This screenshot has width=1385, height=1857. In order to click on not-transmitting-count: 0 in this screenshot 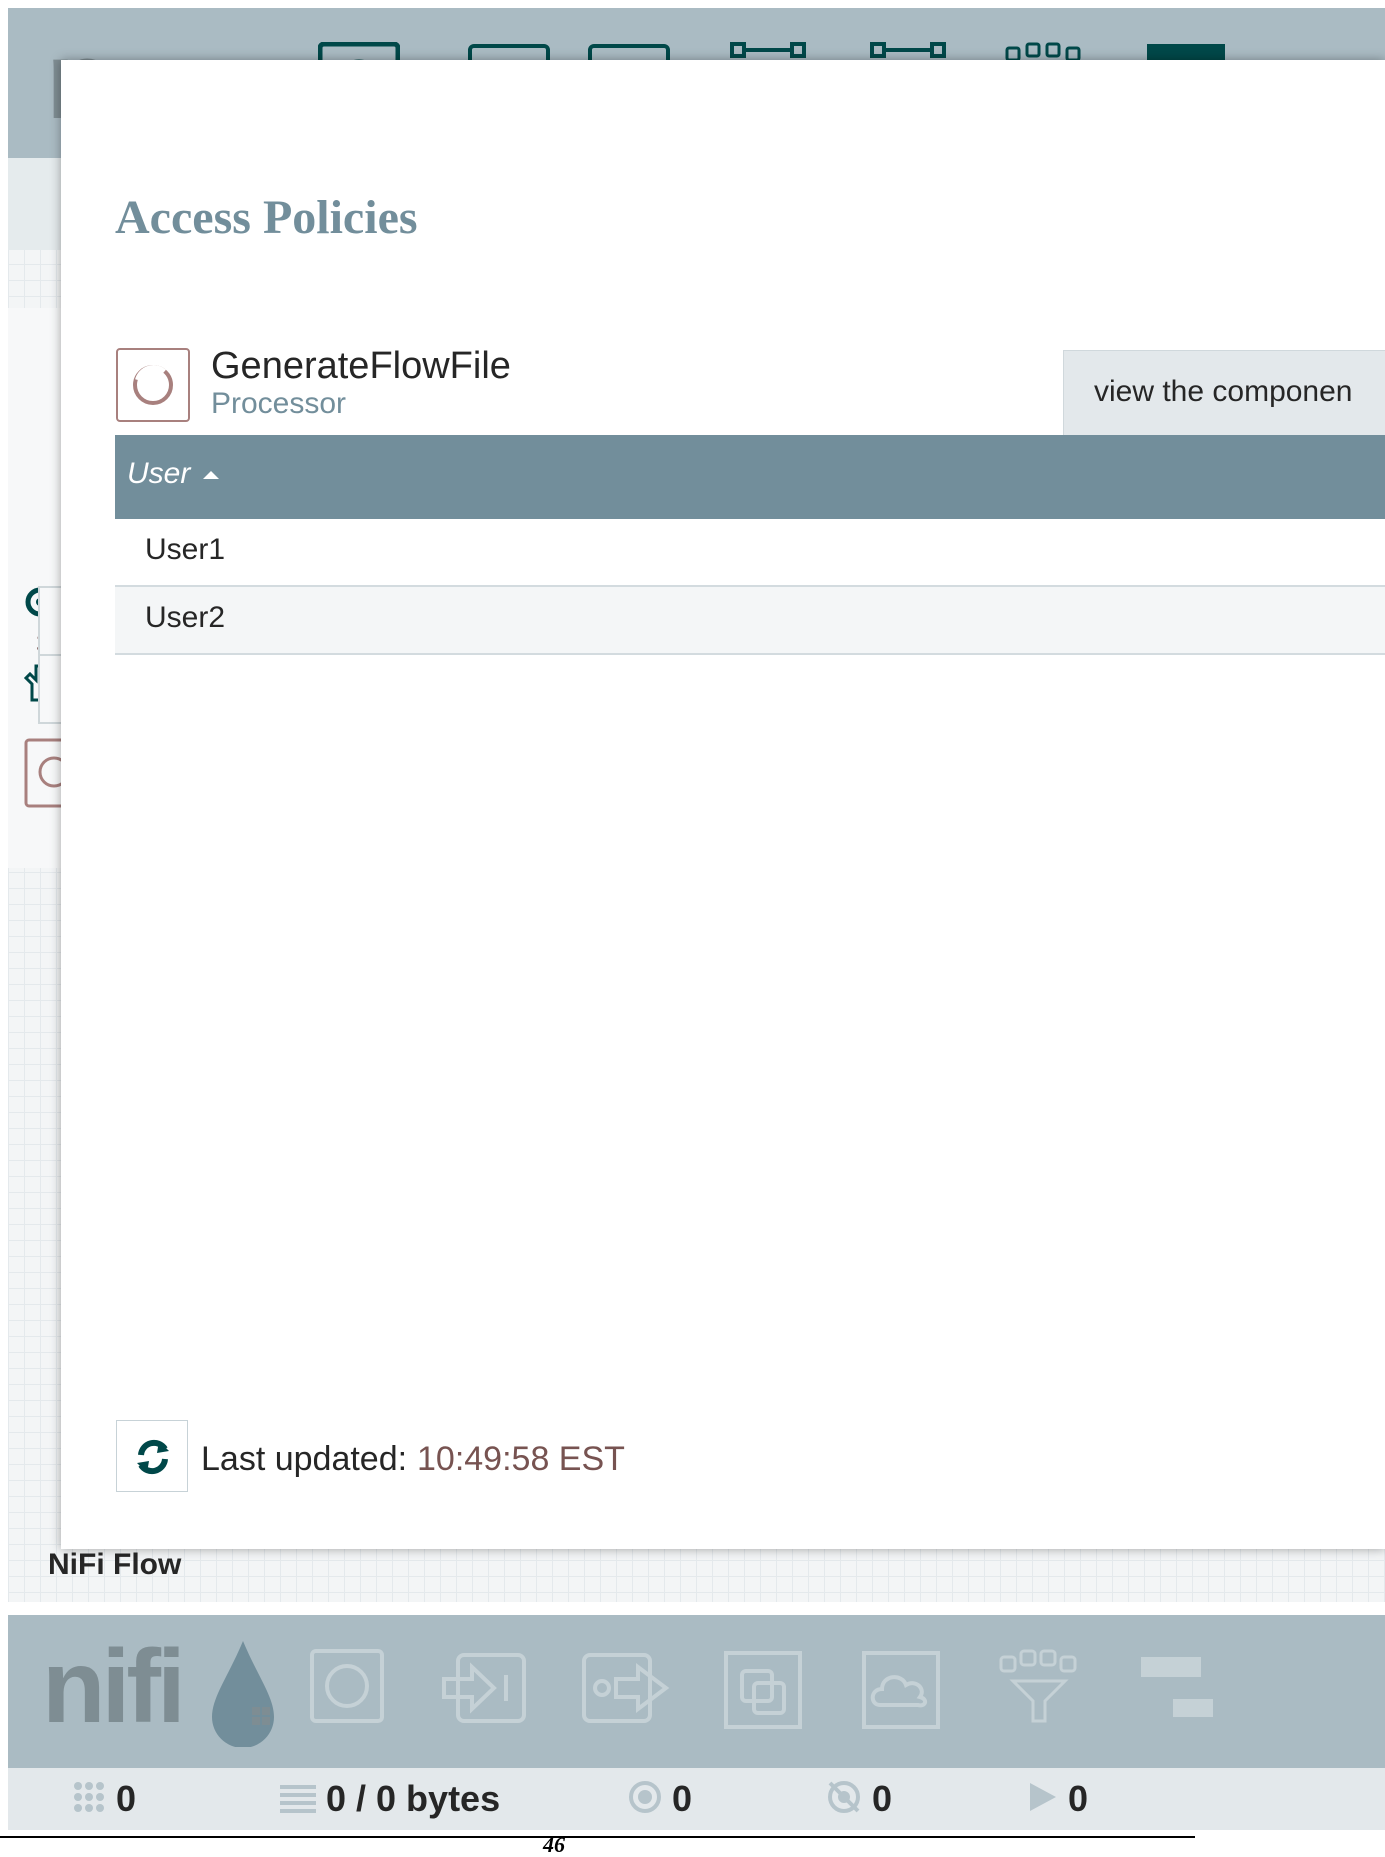, I will do `click(882, 1798)`.